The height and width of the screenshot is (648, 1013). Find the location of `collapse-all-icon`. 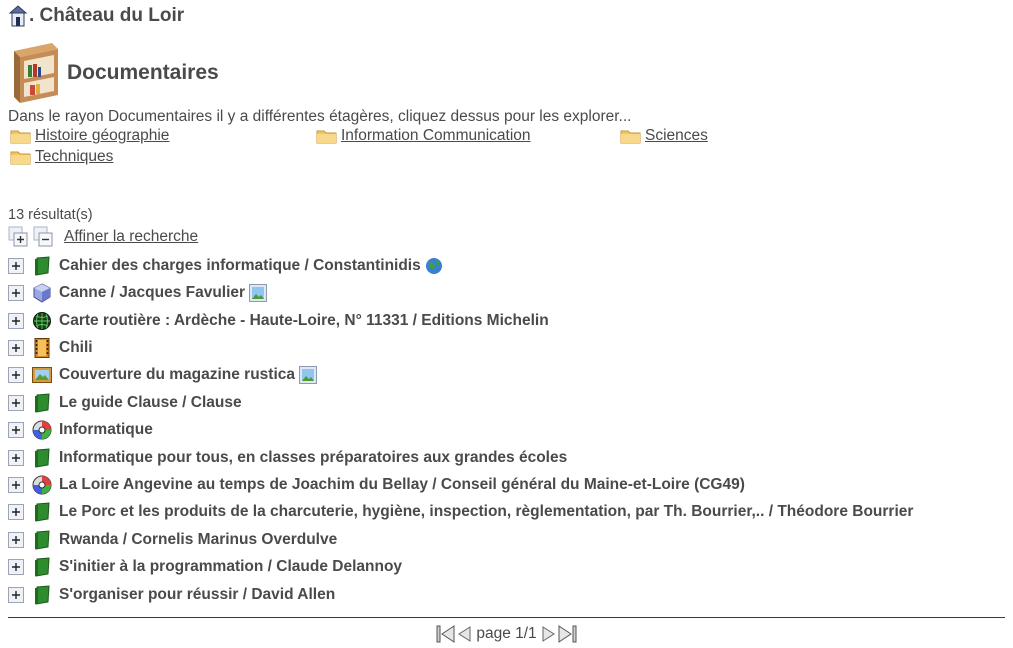

collapse-all-icon is located at coordinates (44, 237).